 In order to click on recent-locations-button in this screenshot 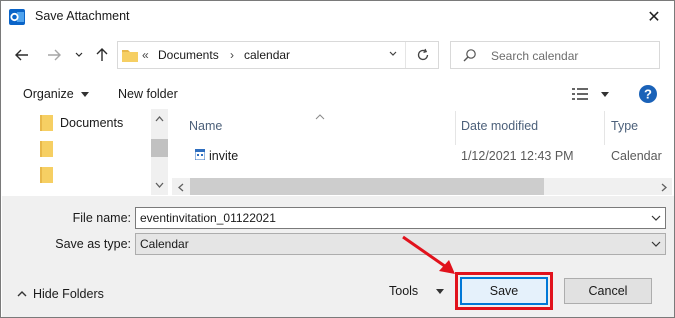, I will do `click(79, 55)`.